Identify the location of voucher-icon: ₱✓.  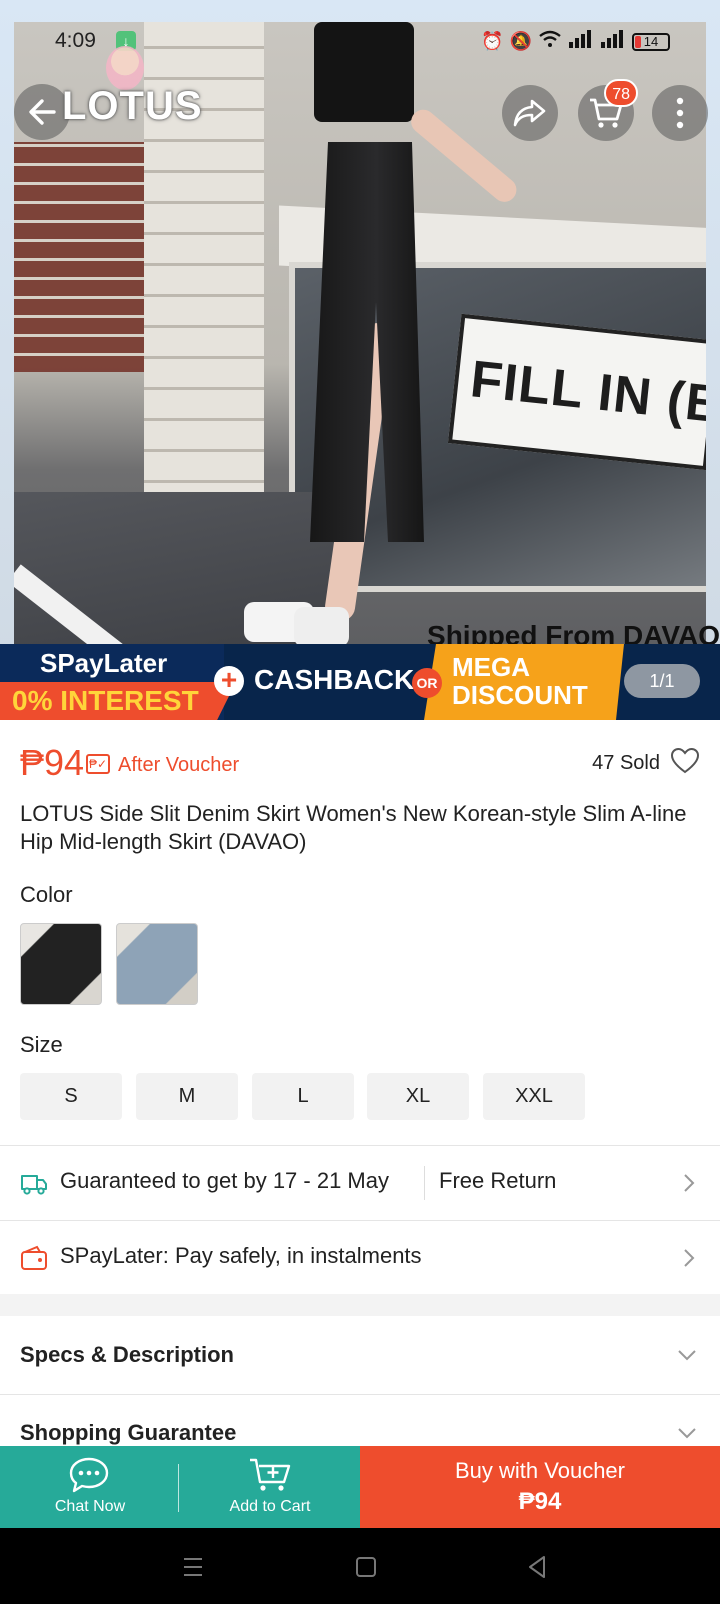
(98, 764).